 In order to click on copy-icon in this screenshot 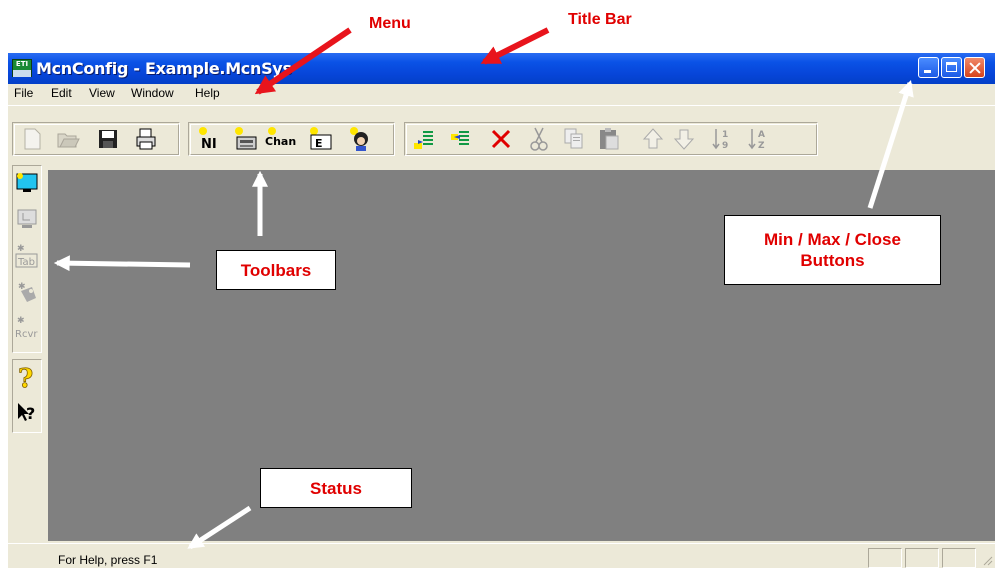, I will do `click(574, 139)`.